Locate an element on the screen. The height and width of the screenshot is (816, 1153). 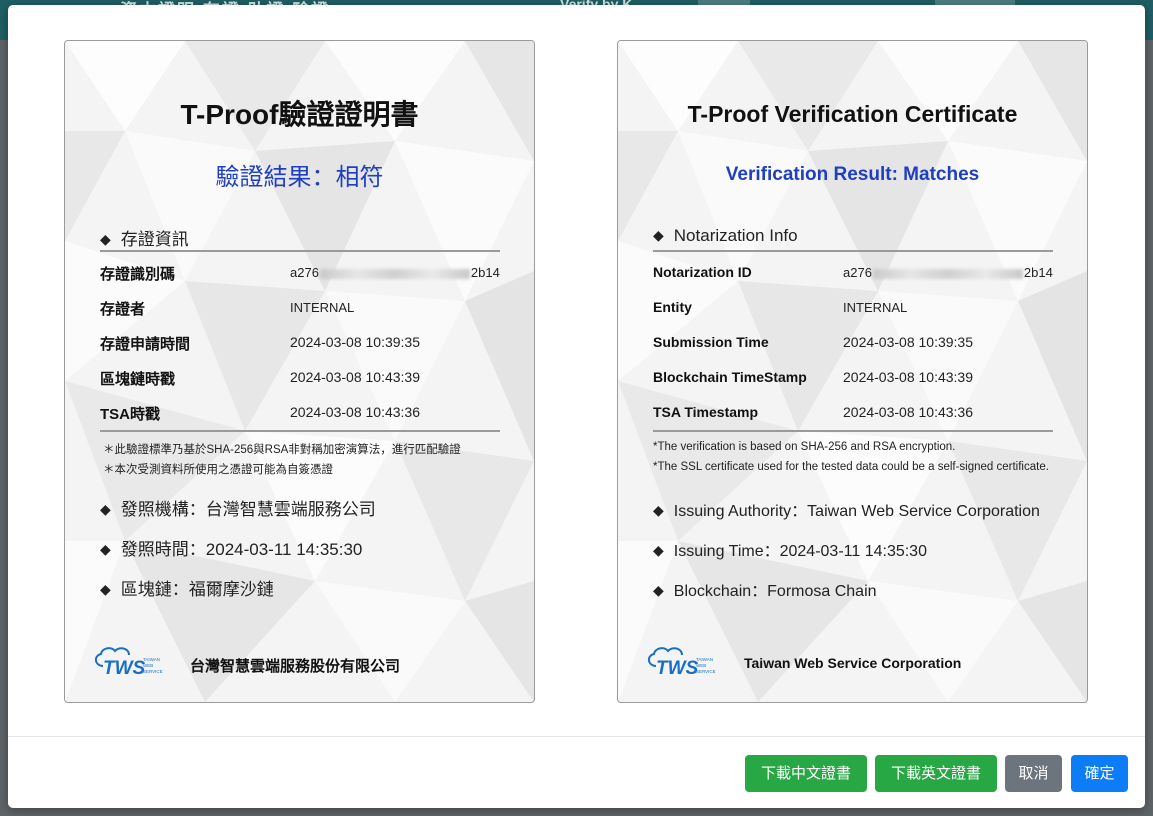
row-label-id: Notarization ID is located at coordinates (702, 272).